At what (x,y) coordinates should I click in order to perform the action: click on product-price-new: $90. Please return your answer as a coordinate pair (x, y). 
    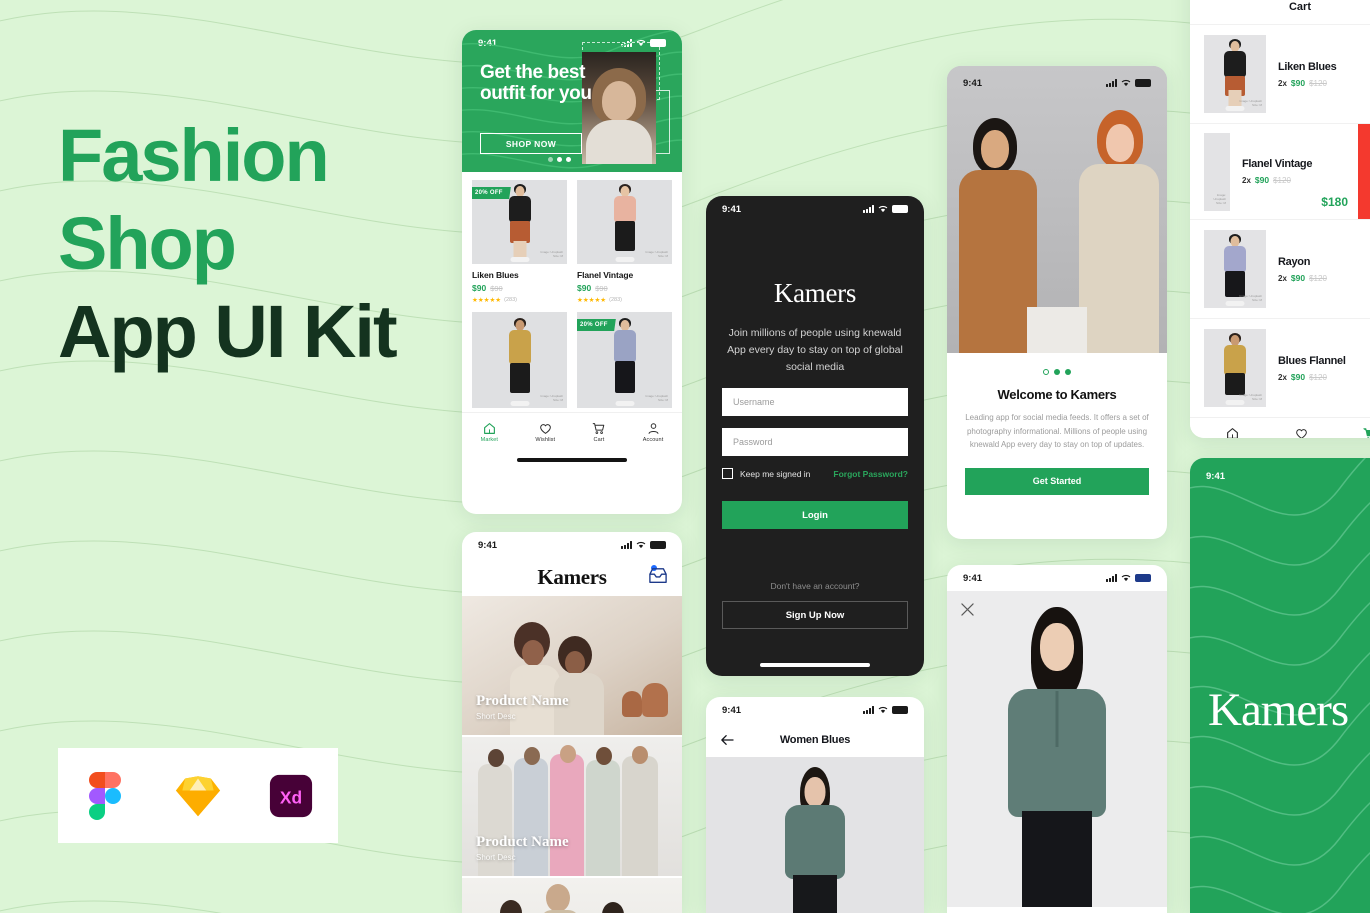
    Looking at the image, I should click on (584, 288).